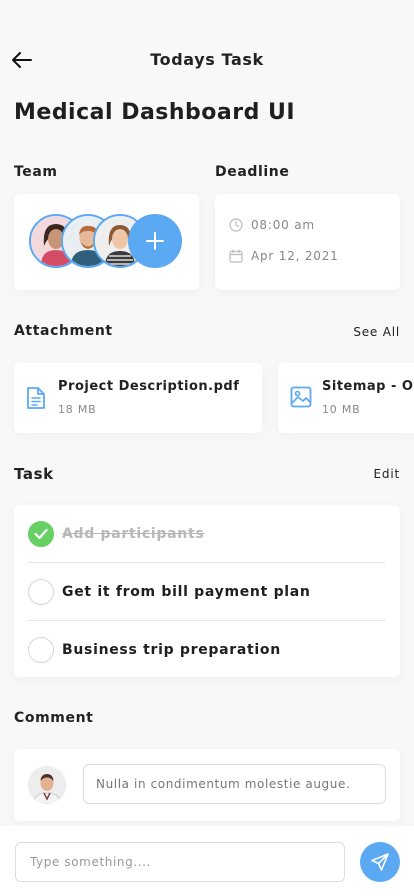  What do you see at coordinates (387, 474) in the screenshot?
I see `edit-tasks-link: Edit` at bounding box center [387, 474].